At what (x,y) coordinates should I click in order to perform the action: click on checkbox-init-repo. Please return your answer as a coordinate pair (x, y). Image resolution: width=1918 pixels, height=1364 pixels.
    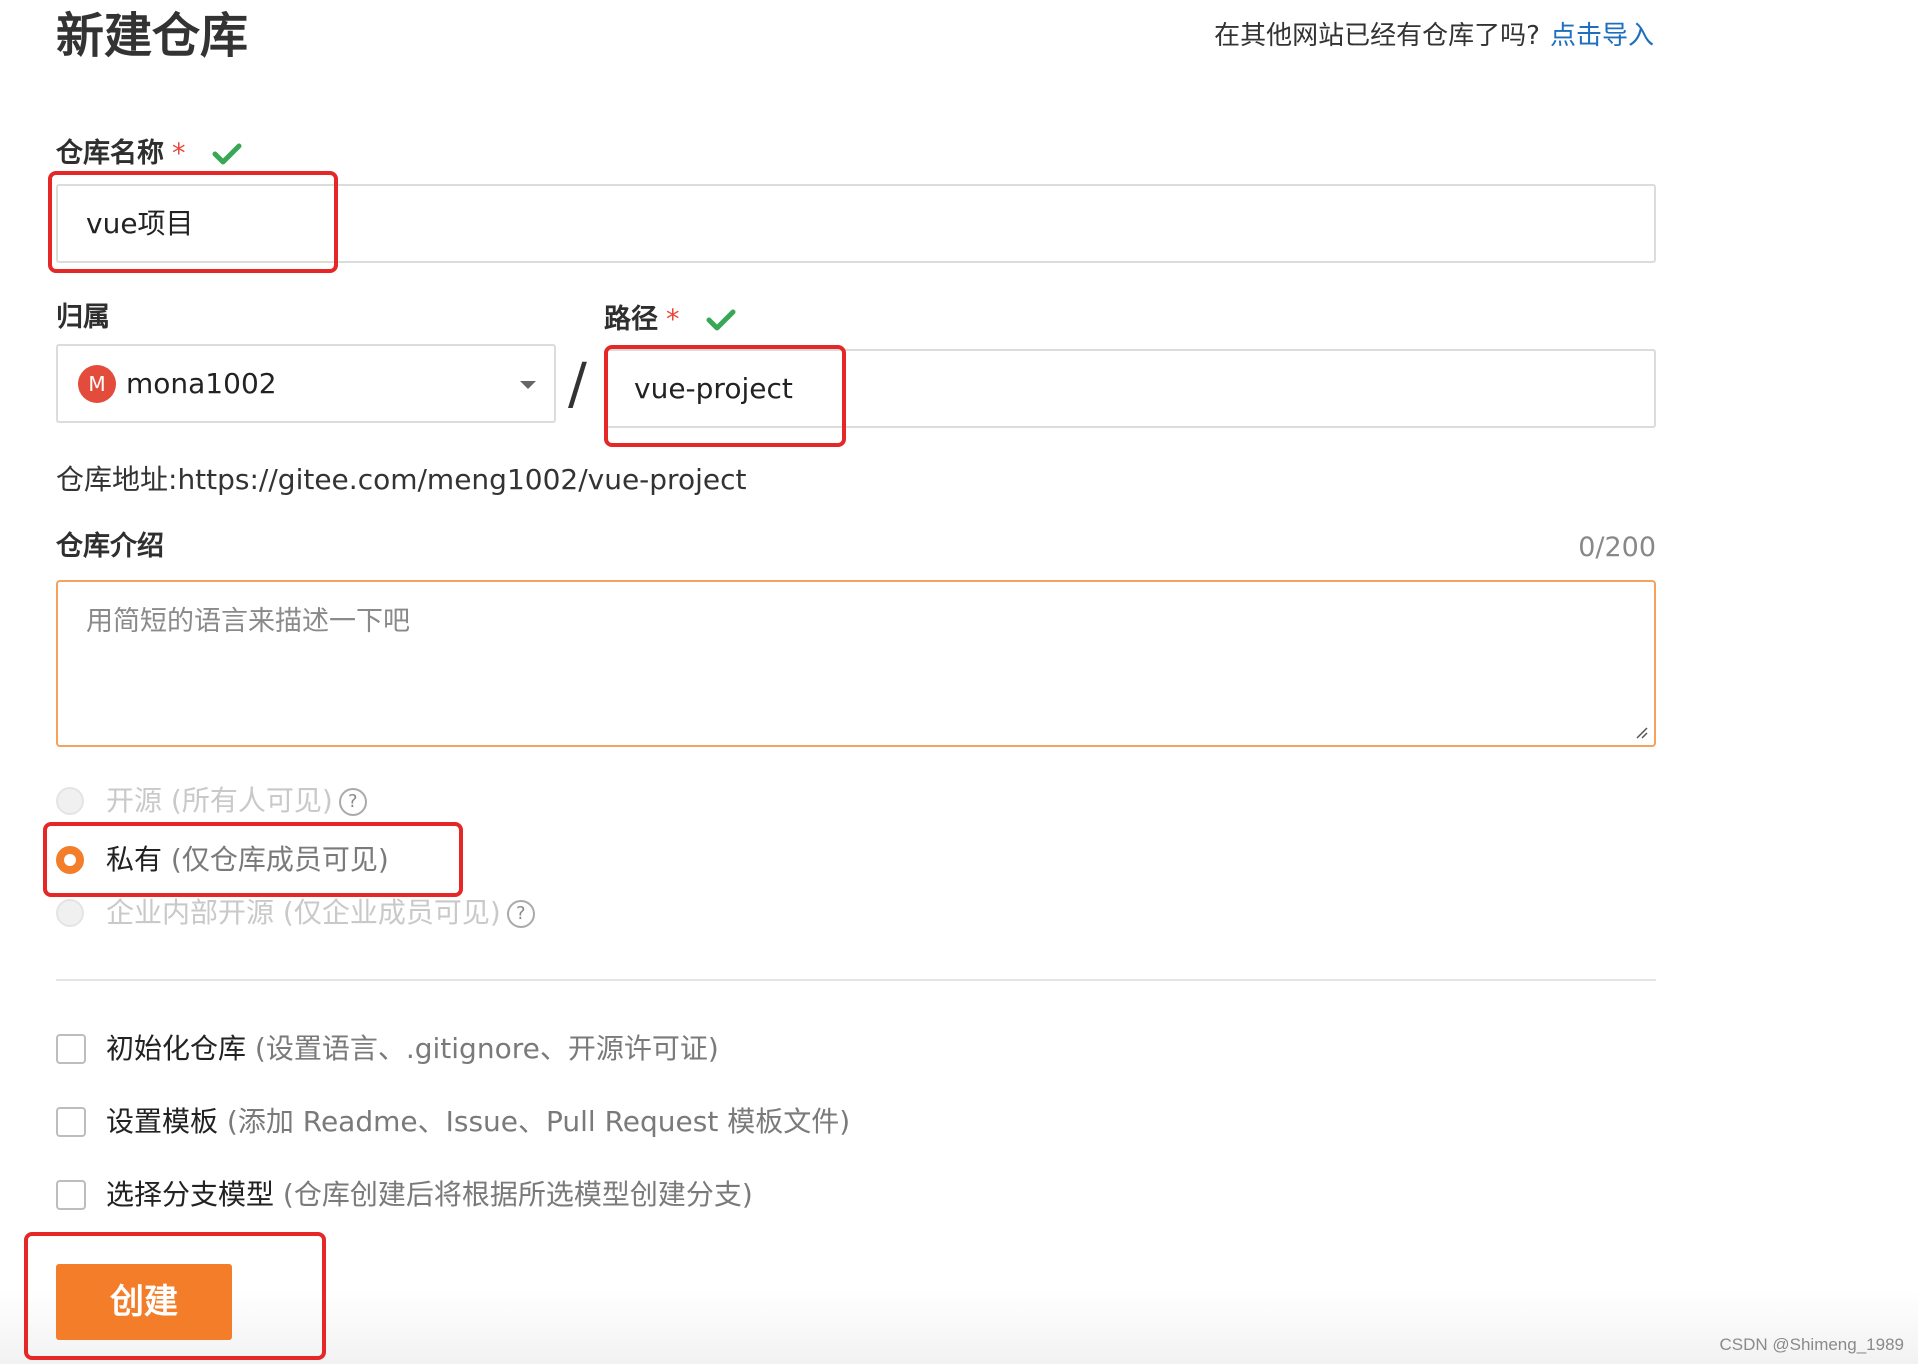
    Looking at the image, I should click on (71, 1049).